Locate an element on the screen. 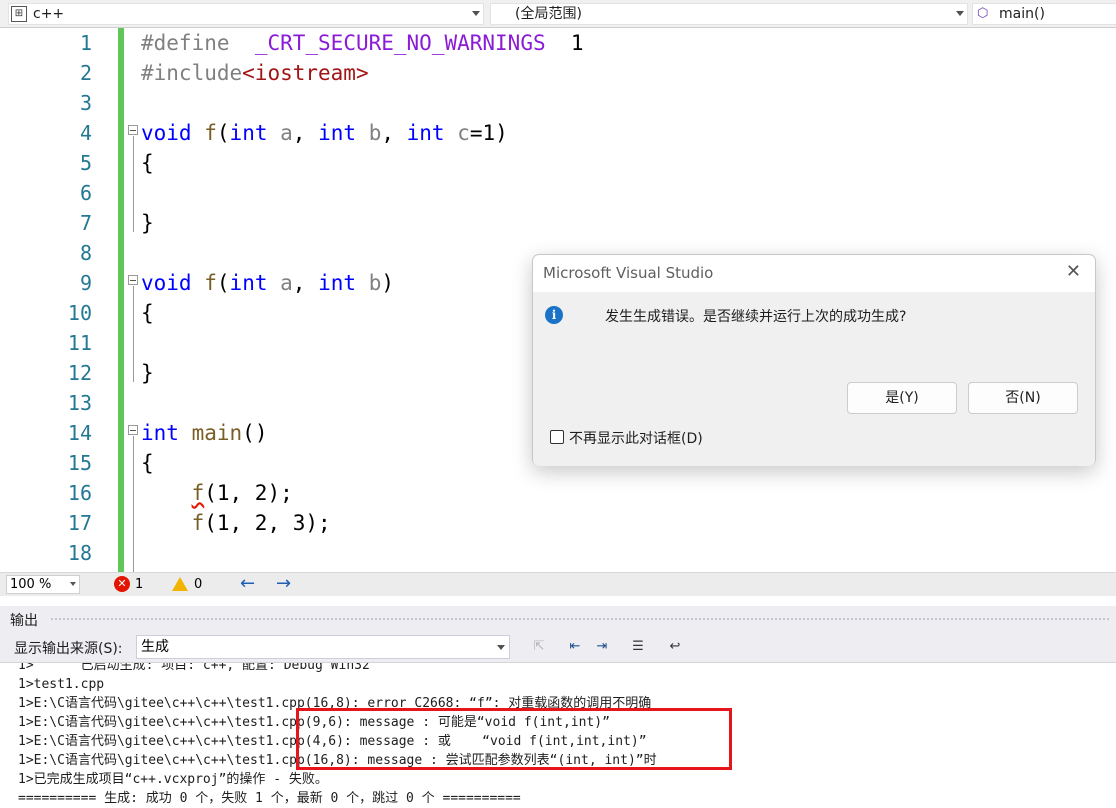 This screenshot has height=808, width=1116. line-number: 18 is located at coordinates (79, 553).